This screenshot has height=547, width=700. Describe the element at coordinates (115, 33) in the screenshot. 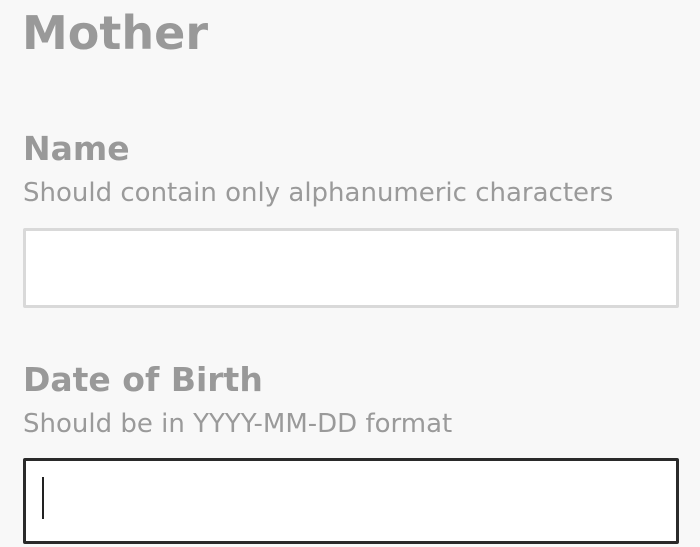

I see `section-title: Mother` at that location.